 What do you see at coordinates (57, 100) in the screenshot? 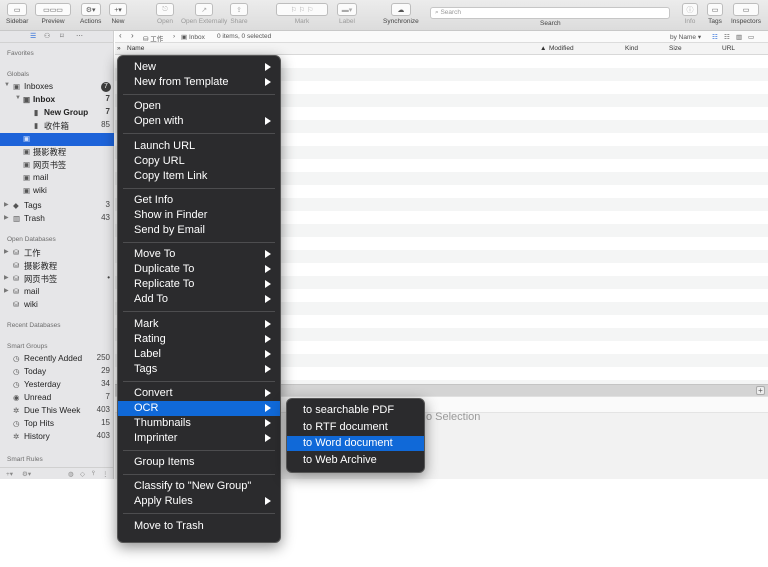
I see `sidebar-item-inbox: ▼ ▣ Inbox 7` at bounding box center [57, 100].